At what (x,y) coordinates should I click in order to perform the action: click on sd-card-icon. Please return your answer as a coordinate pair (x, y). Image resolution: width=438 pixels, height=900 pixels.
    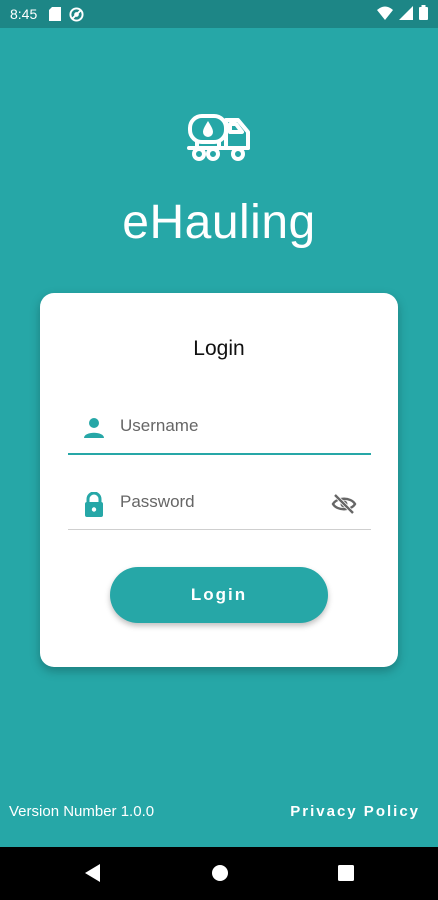
    Looking at the image, I should click on (55, 14).